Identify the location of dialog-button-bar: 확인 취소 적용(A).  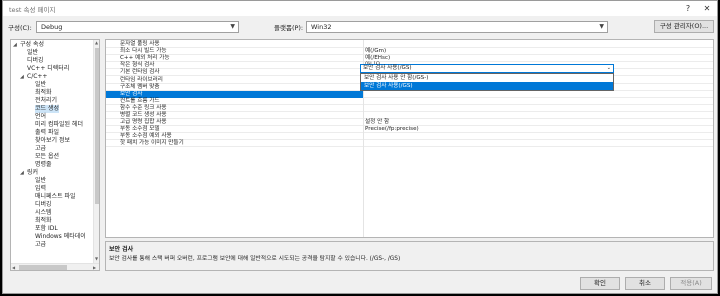
(360, 284).